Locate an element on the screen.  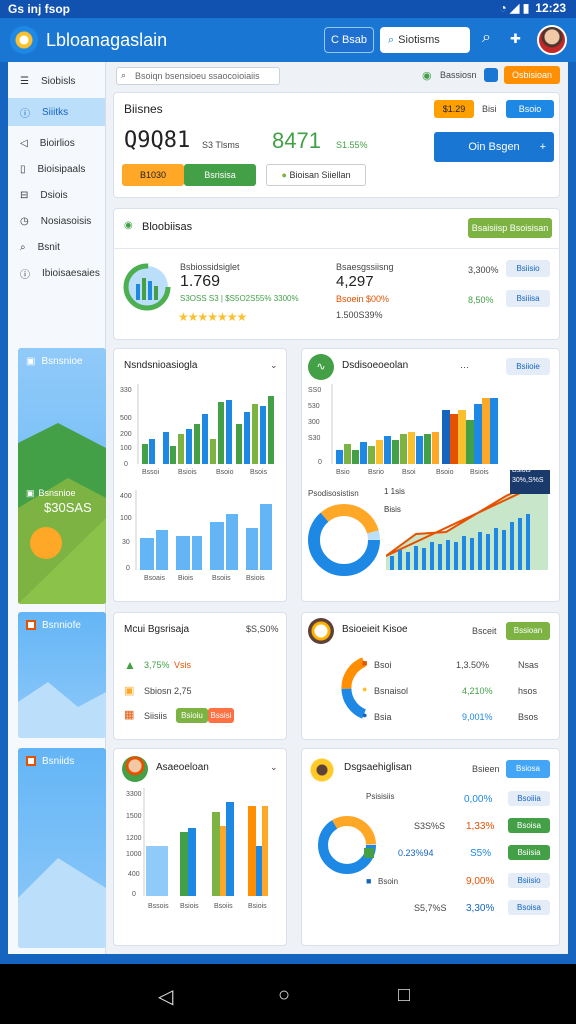
person-icon is located at coordinates (135, 769).